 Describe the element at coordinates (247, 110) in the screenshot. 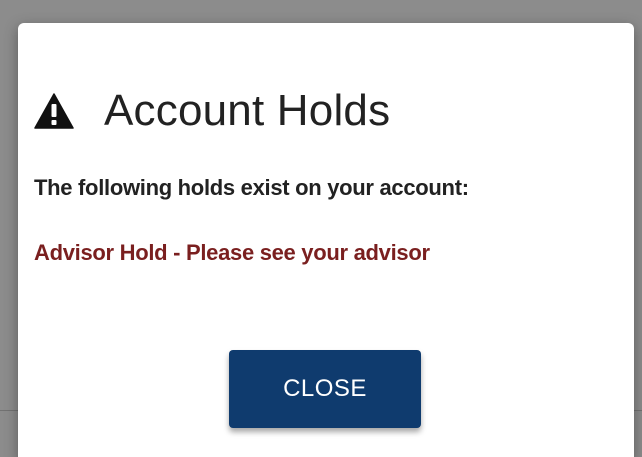

I see `dialog-title: Account Holds` at that location.